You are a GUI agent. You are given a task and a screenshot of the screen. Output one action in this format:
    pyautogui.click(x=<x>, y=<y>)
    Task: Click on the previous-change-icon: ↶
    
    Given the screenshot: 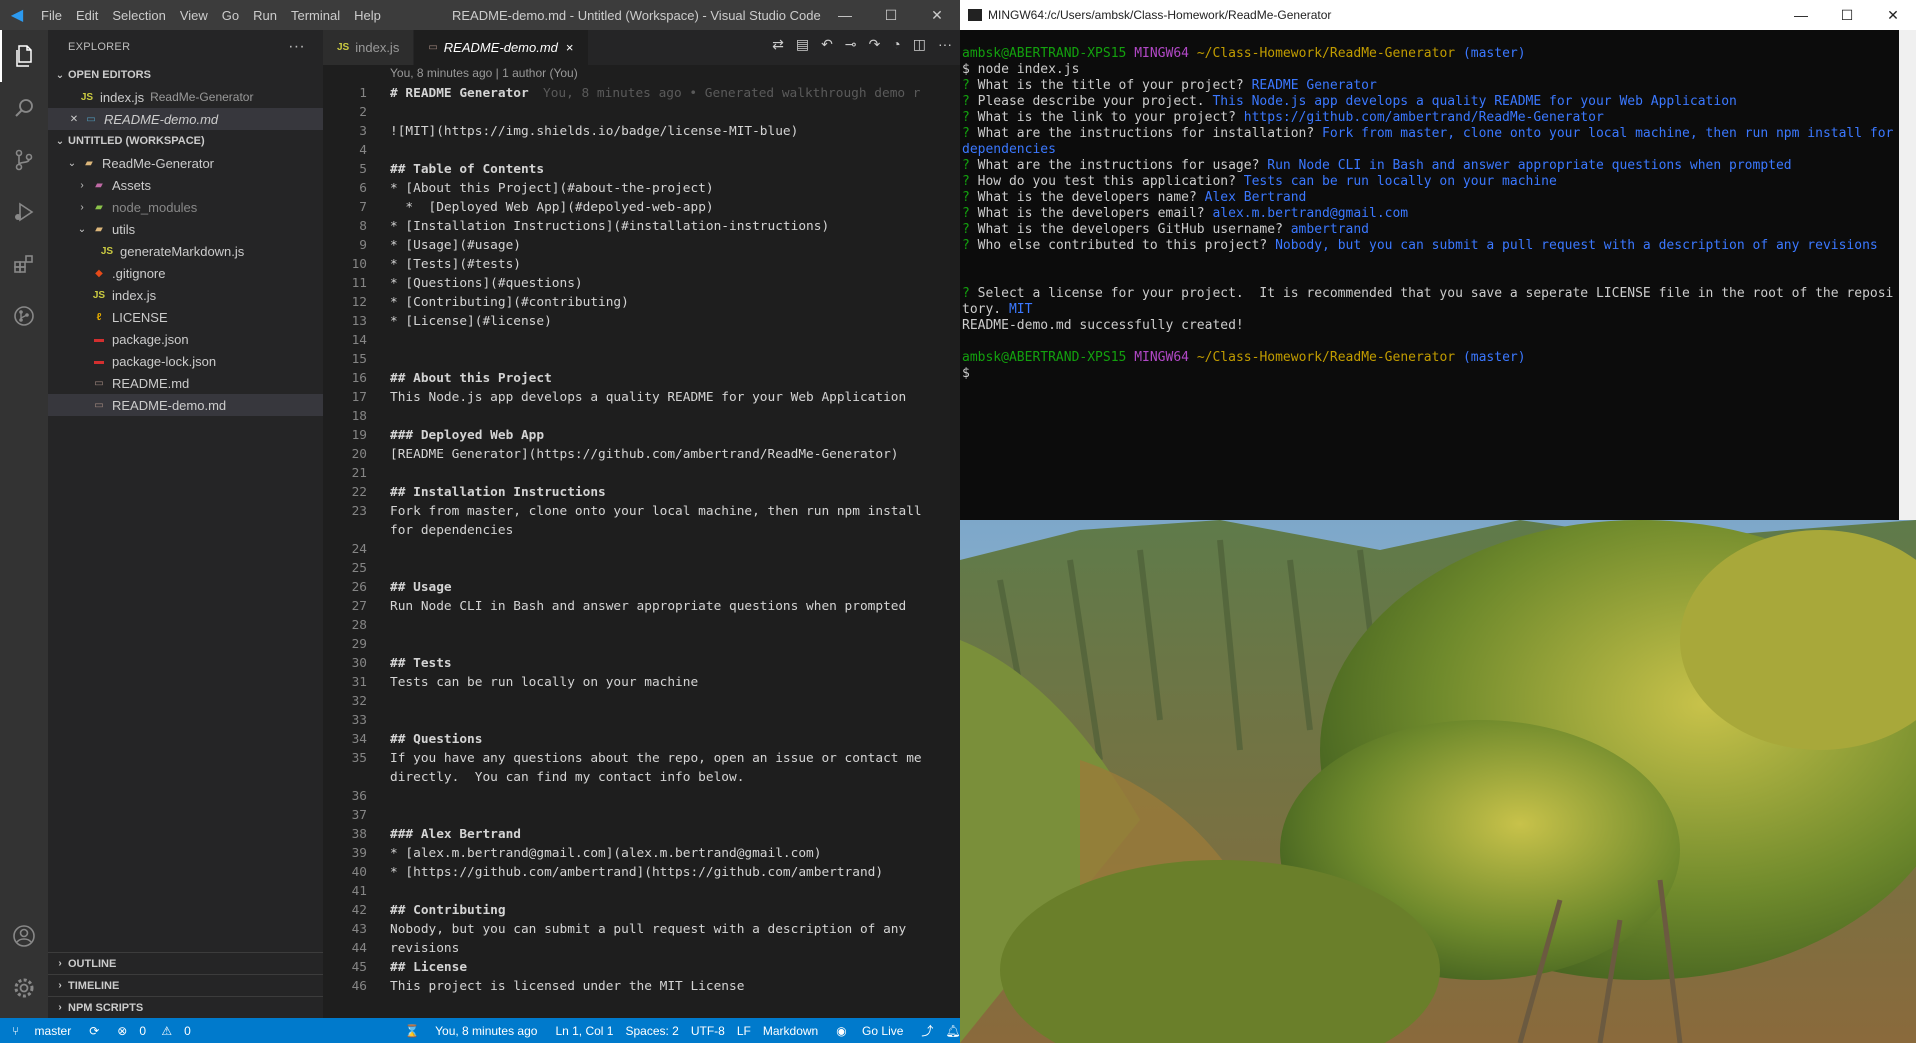 What is the action you would take?
    pyautogui.click(x=827, y=44)
    